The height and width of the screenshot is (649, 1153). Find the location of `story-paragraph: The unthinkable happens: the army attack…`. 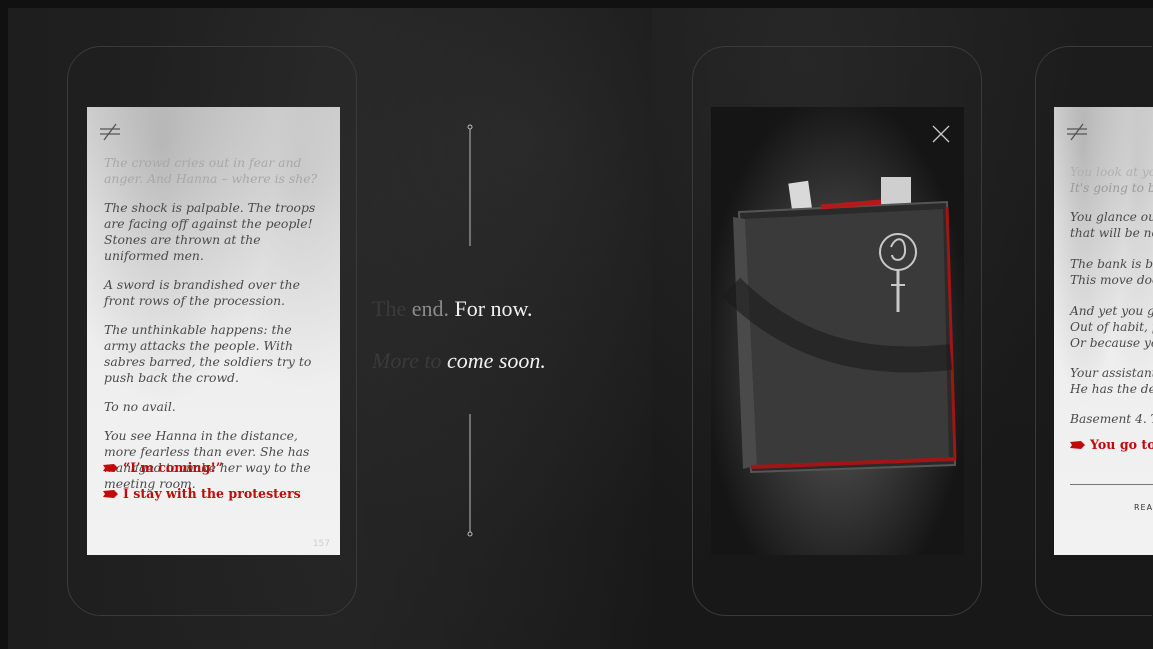

story-paragraph: The unthinkable happens: the army attack… is located at coordinates (208, 353).